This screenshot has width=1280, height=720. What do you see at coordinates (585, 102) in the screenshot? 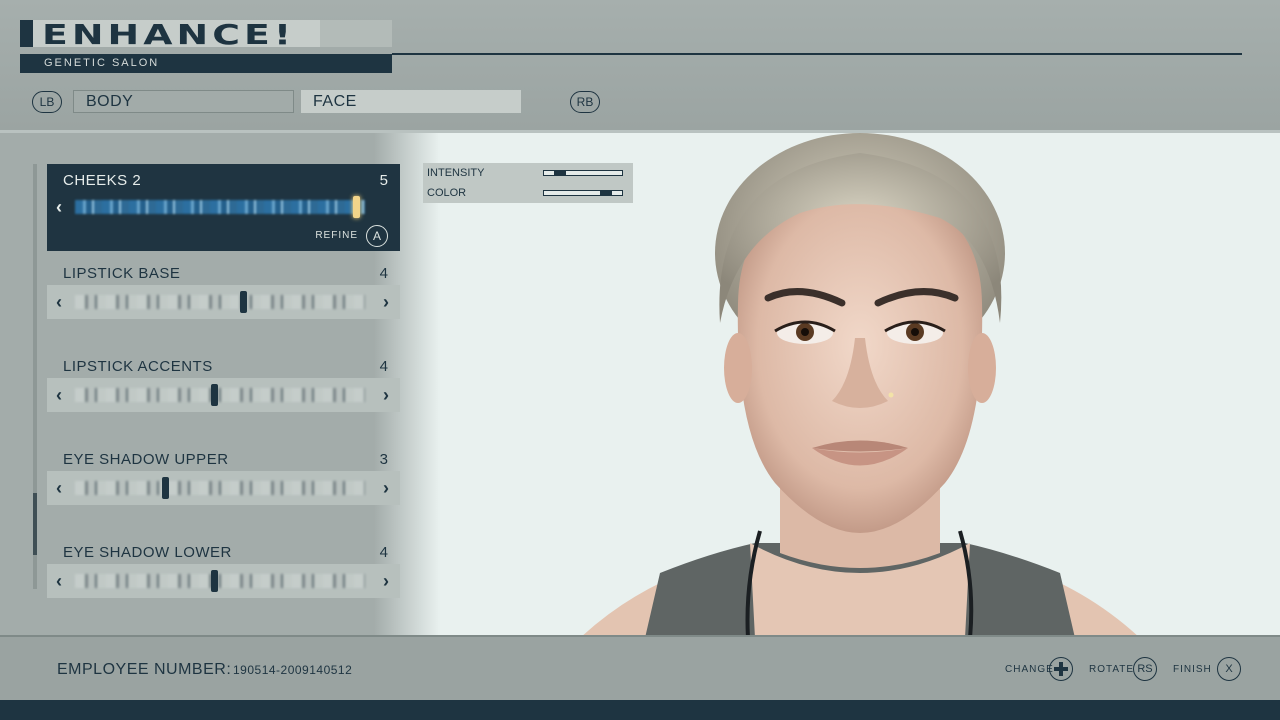
I see `rb-button: RB` at bounding box center [585, 102].